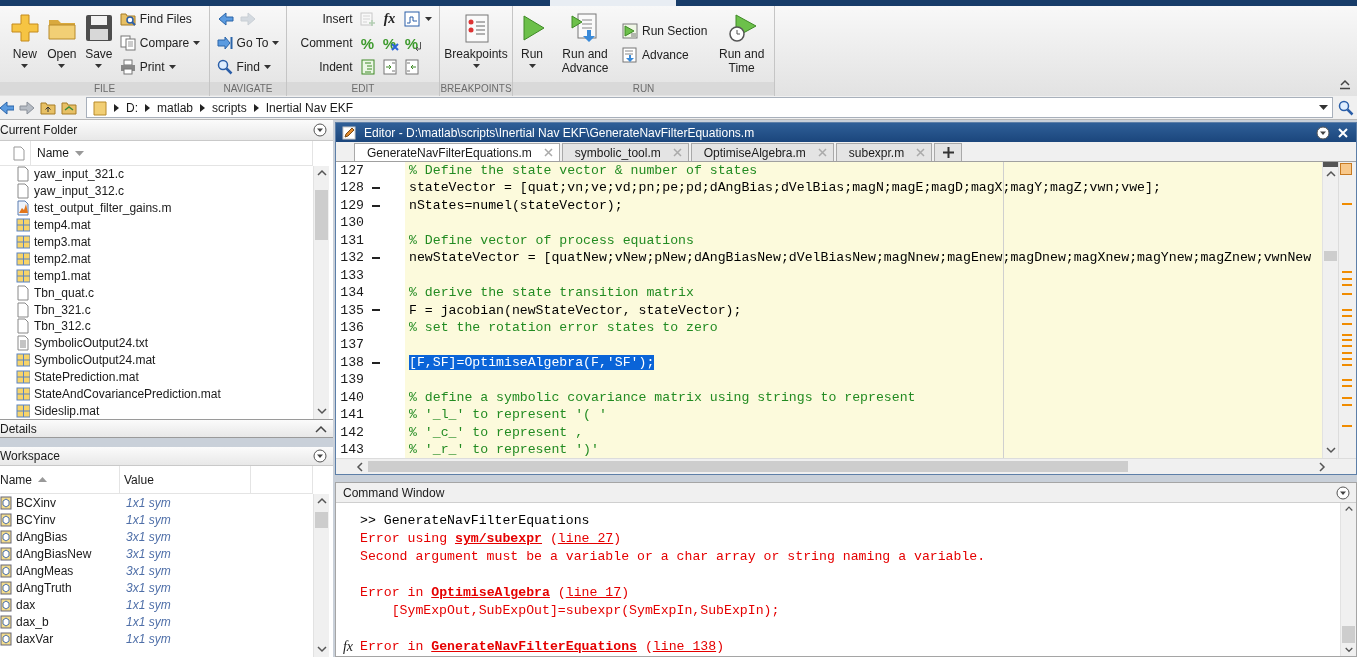 Image resolution: width=1357 pixels, height=657 pixels. I want to click on function-browser-icon: fx, so click(348, 647).